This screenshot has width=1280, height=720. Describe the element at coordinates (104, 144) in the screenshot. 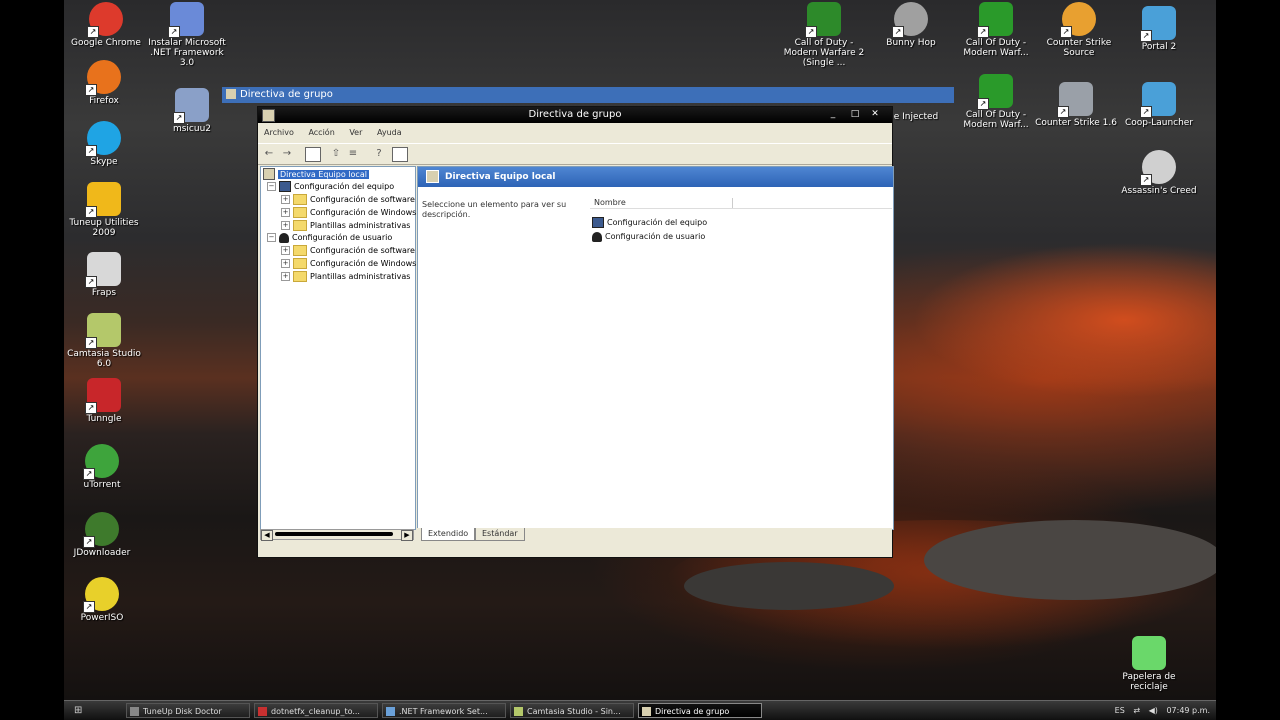

I see `desktop-icon-skype: ↗ Skype` at that location.